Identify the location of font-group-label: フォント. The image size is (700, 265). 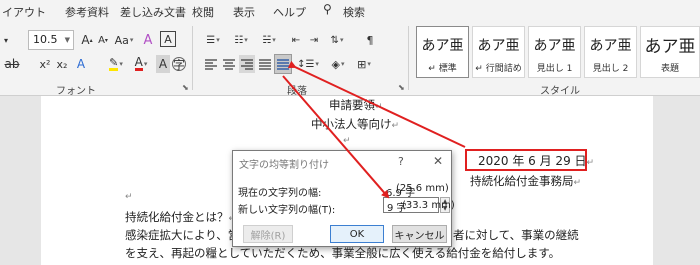
(76, 91).